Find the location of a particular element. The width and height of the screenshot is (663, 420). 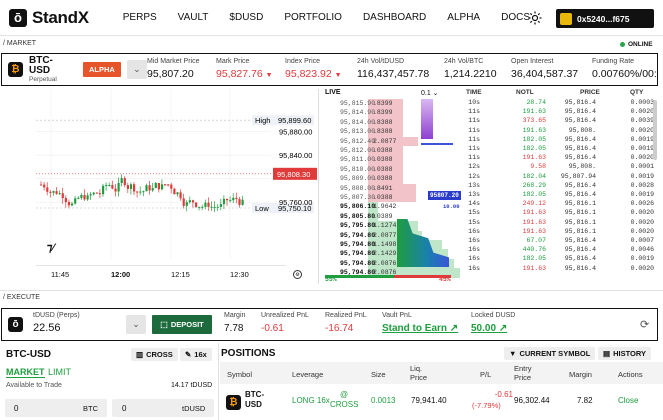

trade-cell: 373.65 is located at coordinates (534, 121).